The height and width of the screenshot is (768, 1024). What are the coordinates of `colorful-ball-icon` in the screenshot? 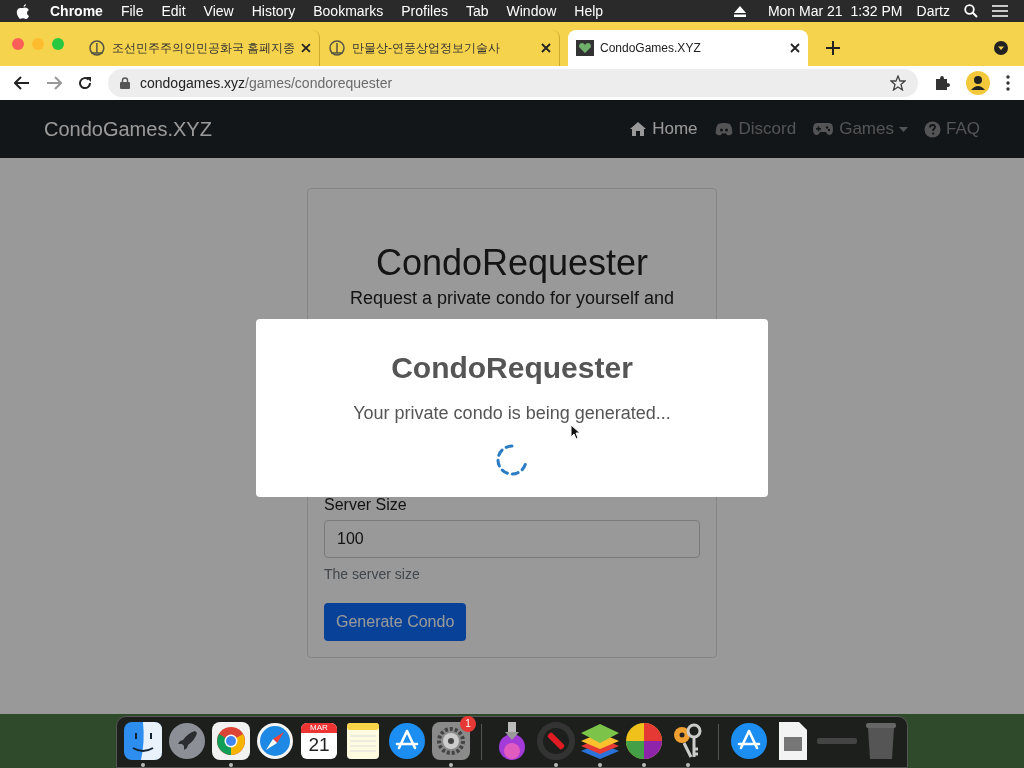 It's located at (644, 741).